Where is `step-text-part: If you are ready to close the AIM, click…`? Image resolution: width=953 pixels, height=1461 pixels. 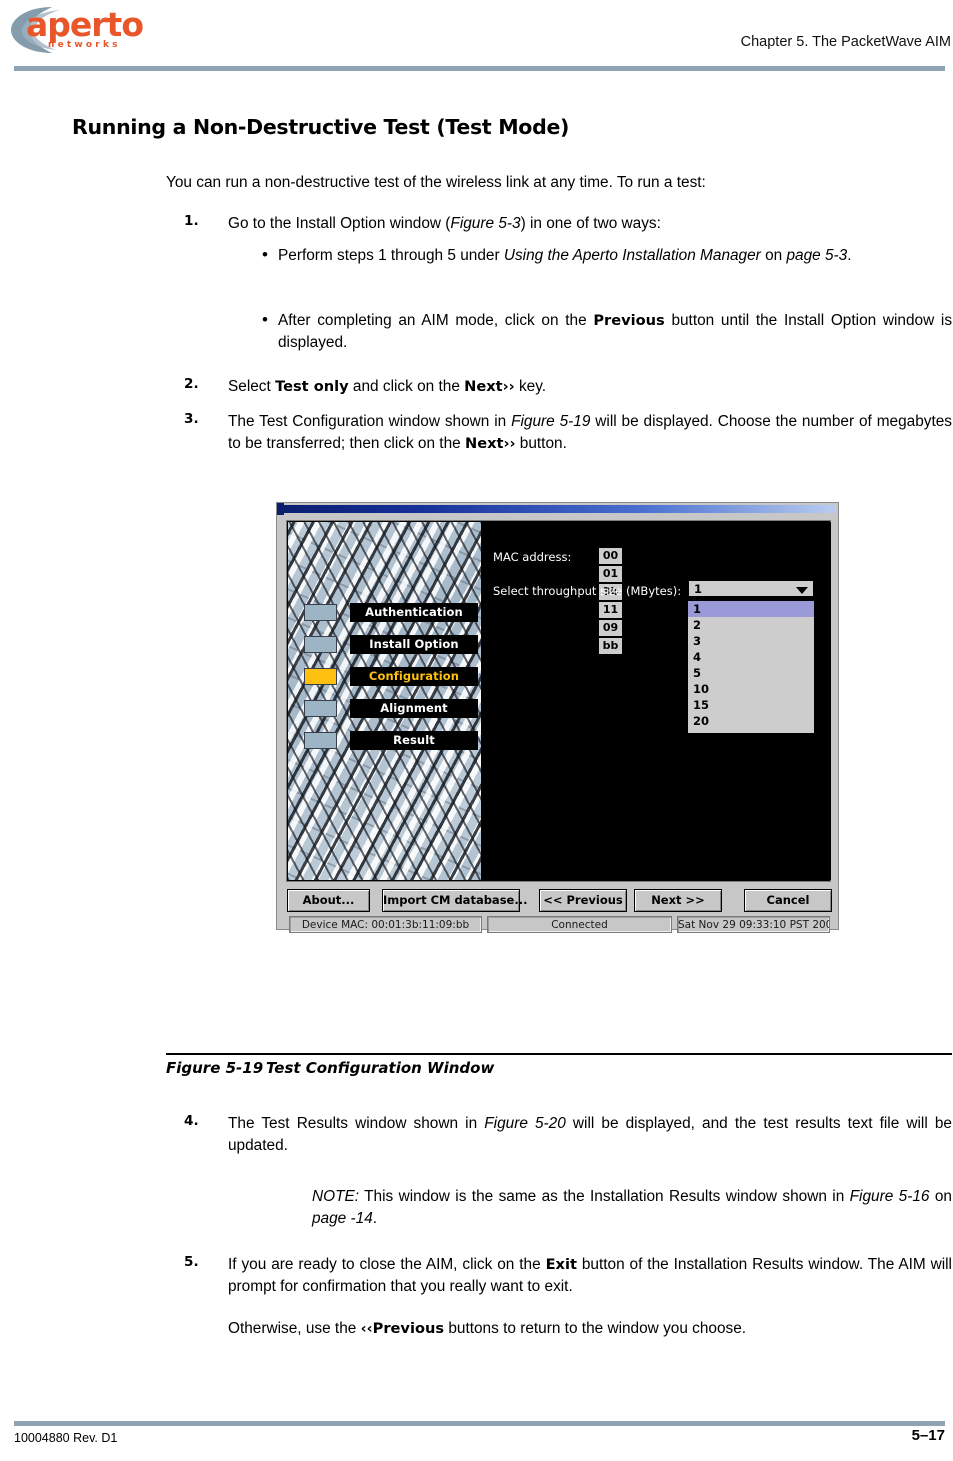 step-text-part: If you are ready to close the AIM, click… is located at coordinates (387, 1264).